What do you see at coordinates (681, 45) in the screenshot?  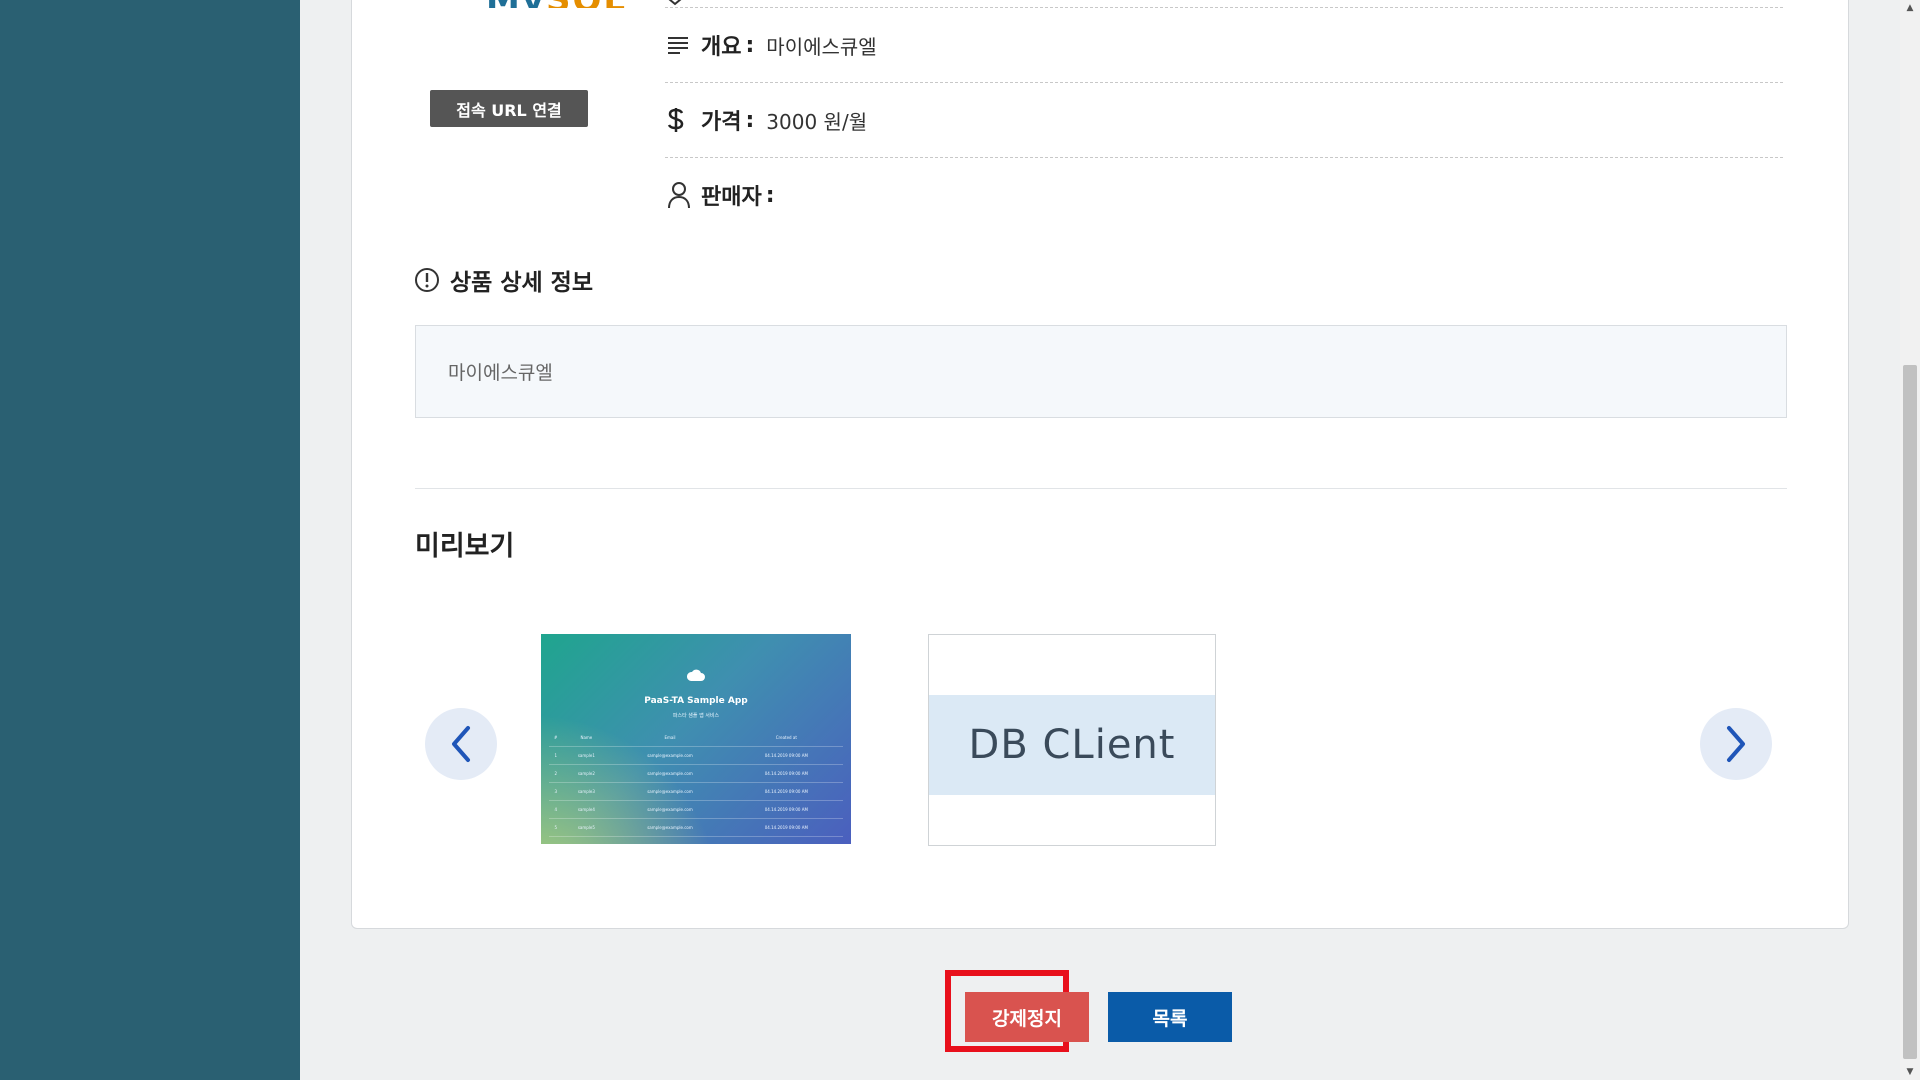 I see `lines-icon` at bounding box center [681, 45].